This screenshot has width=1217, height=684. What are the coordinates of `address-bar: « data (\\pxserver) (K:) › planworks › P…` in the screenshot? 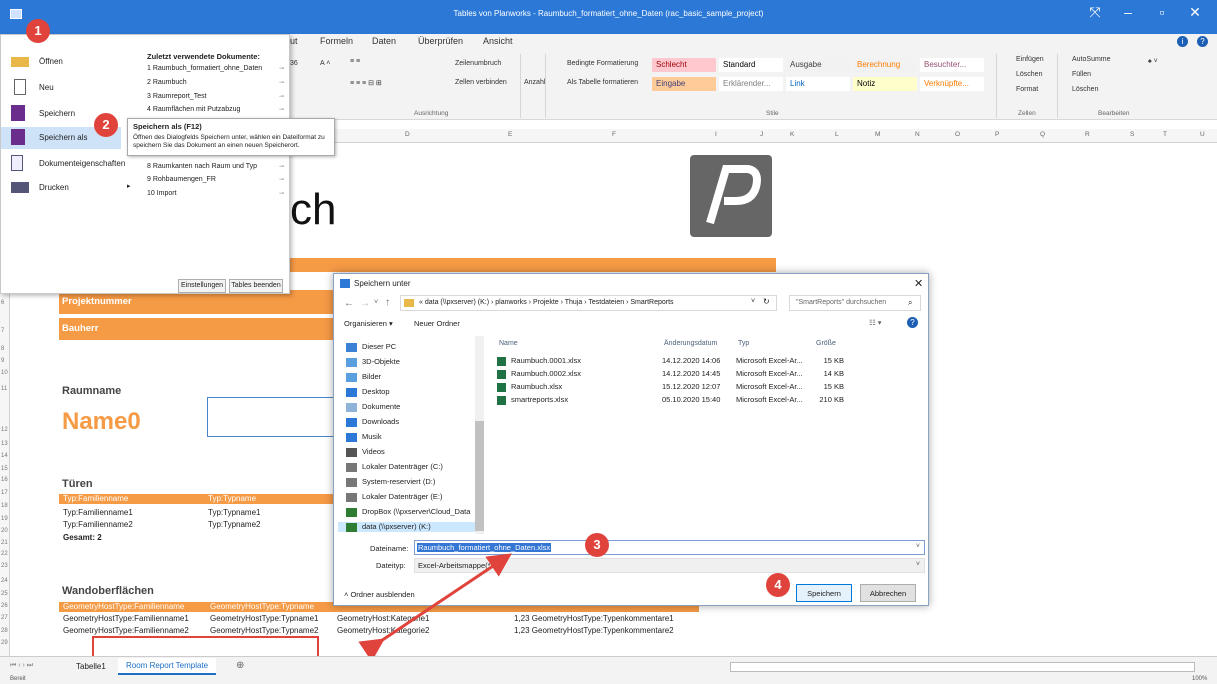 It's located at (588, 303).